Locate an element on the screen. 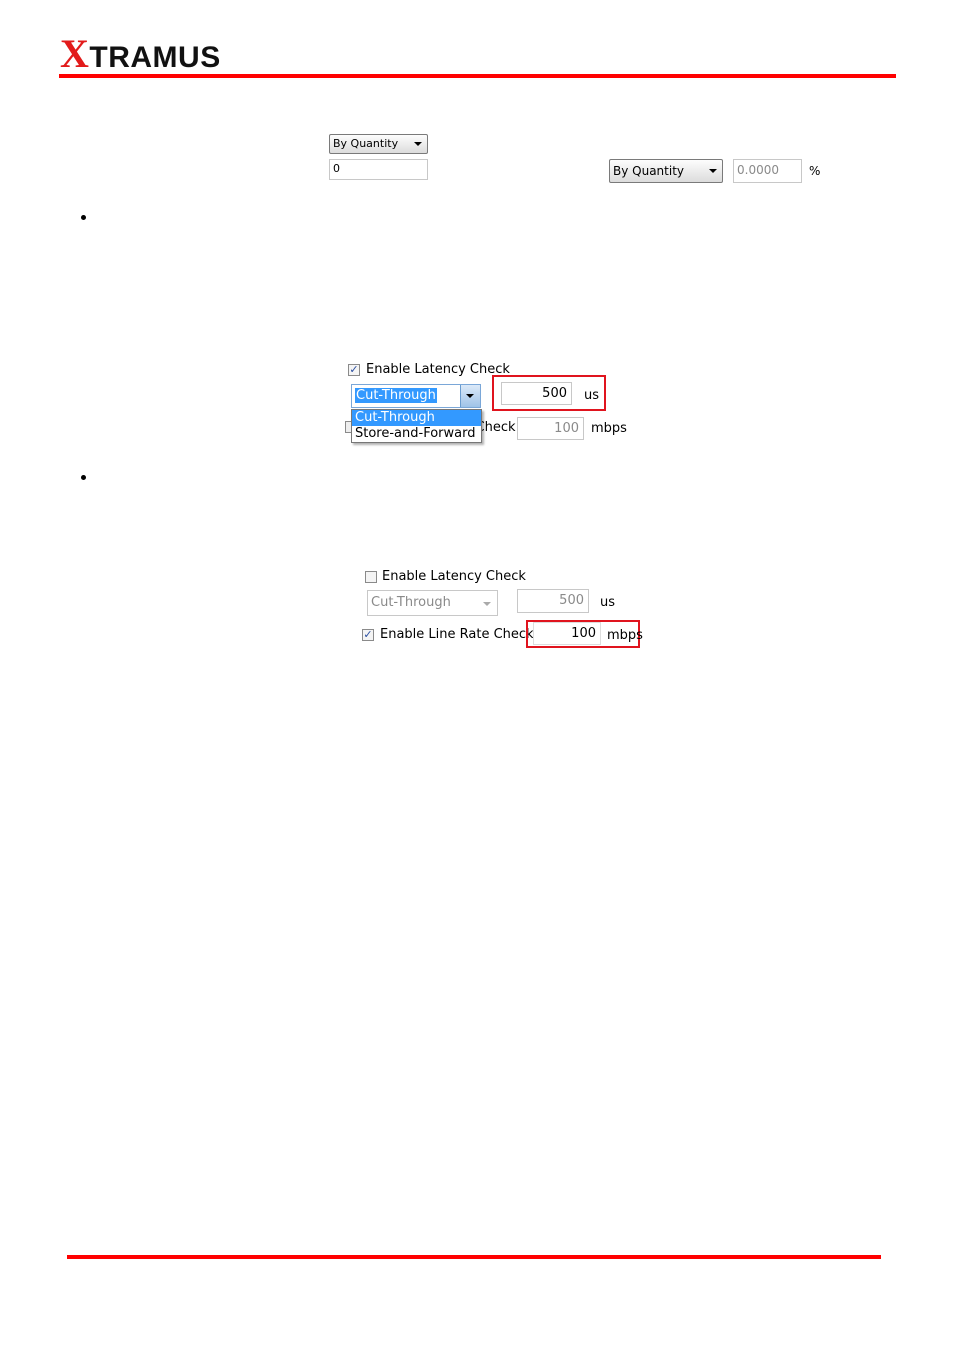 Image resolution: width=954 pixels, height=1350 pixels. mode-select-disabled: Cut-Through is located at coordinates (432, 603).